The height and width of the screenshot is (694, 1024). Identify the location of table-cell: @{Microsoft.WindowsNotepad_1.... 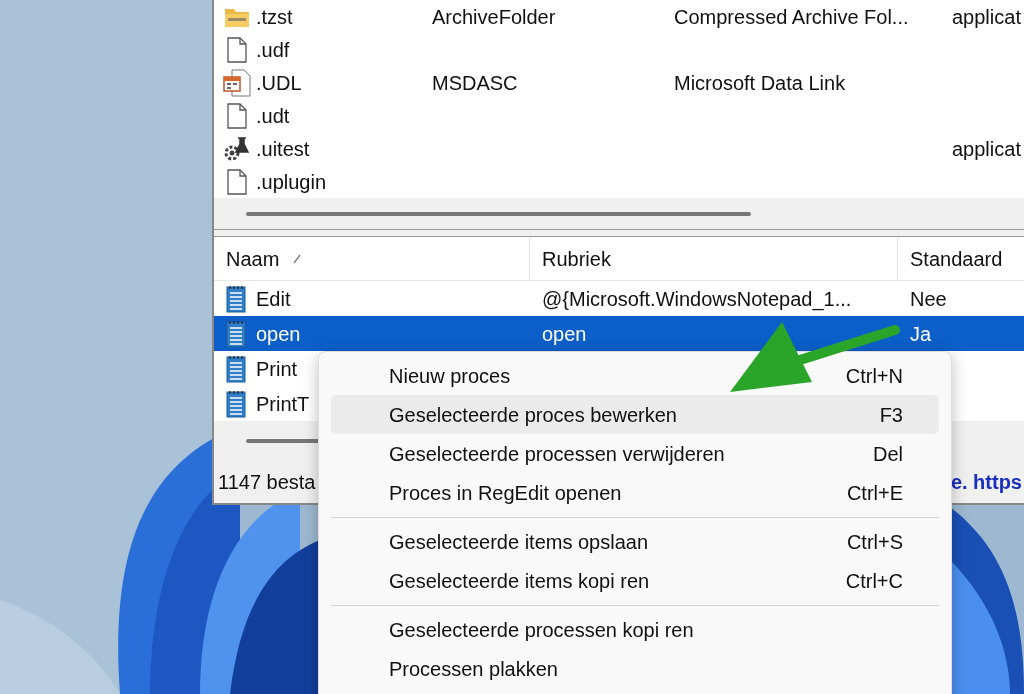
(697, 298).